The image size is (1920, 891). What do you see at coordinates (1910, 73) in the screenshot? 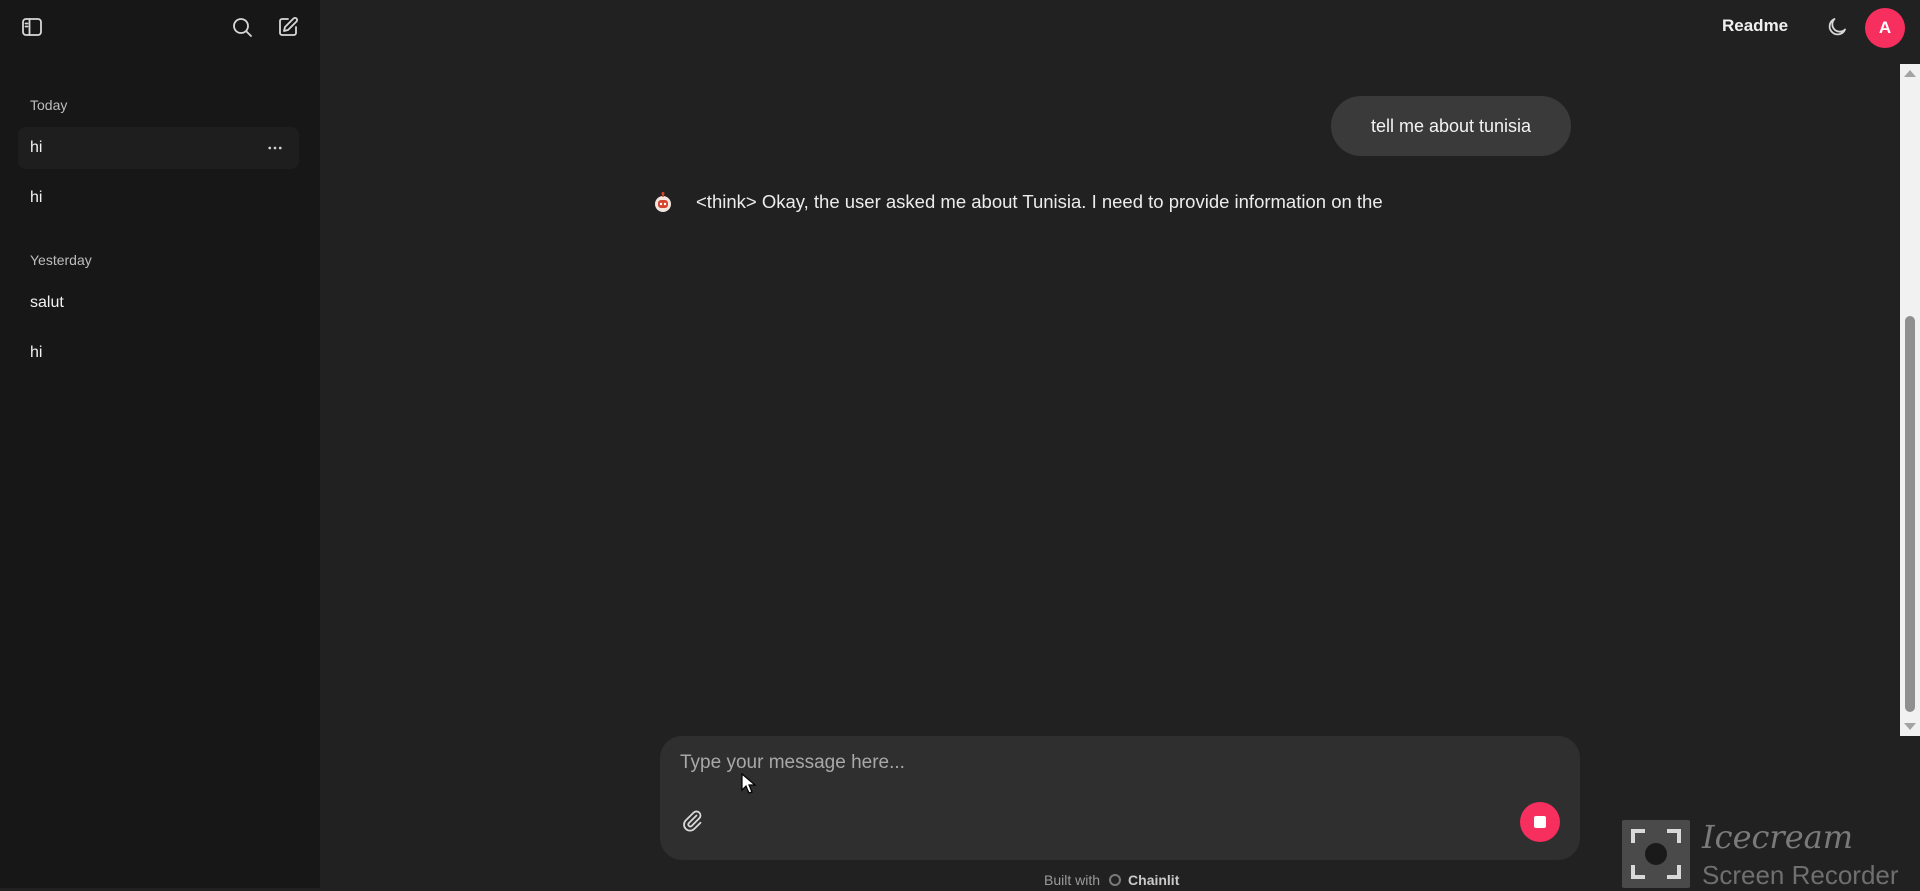
I see `scroll-up-arrow-icon` at bounding box center [1910, 73].